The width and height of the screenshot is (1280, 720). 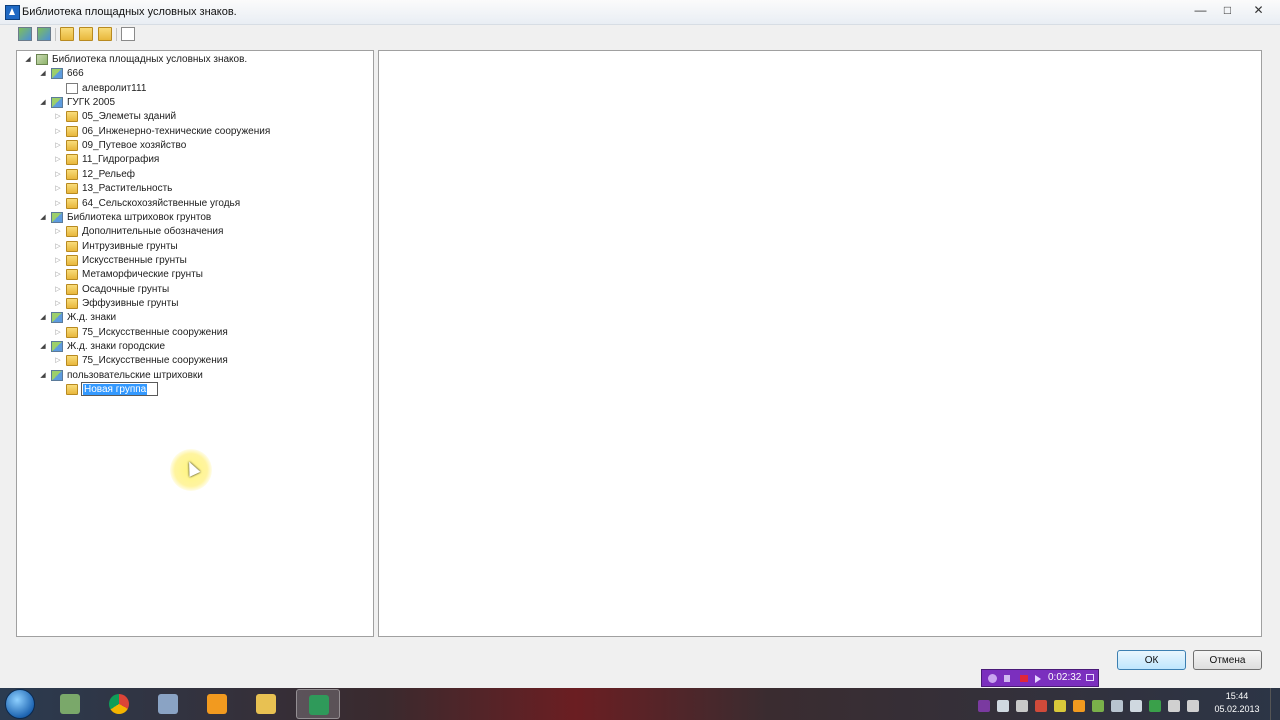 I want to click on toolbar, so click(x=640, y=35).